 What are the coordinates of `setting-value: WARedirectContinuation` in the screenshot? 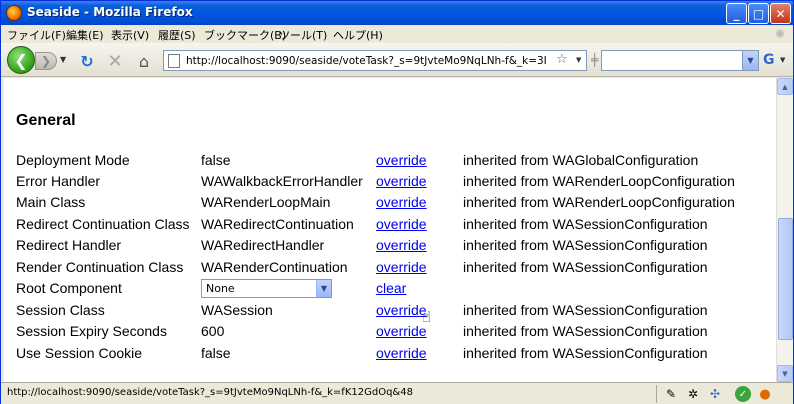 It's located at (277, 224).